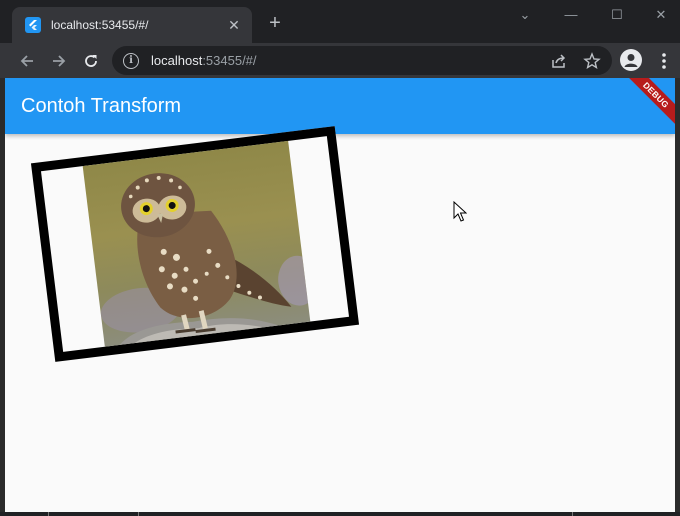 This screenshot has width=680, height=516. I want to click on browser-toolbar: i localhost:53455/#/, so click(340, 60).